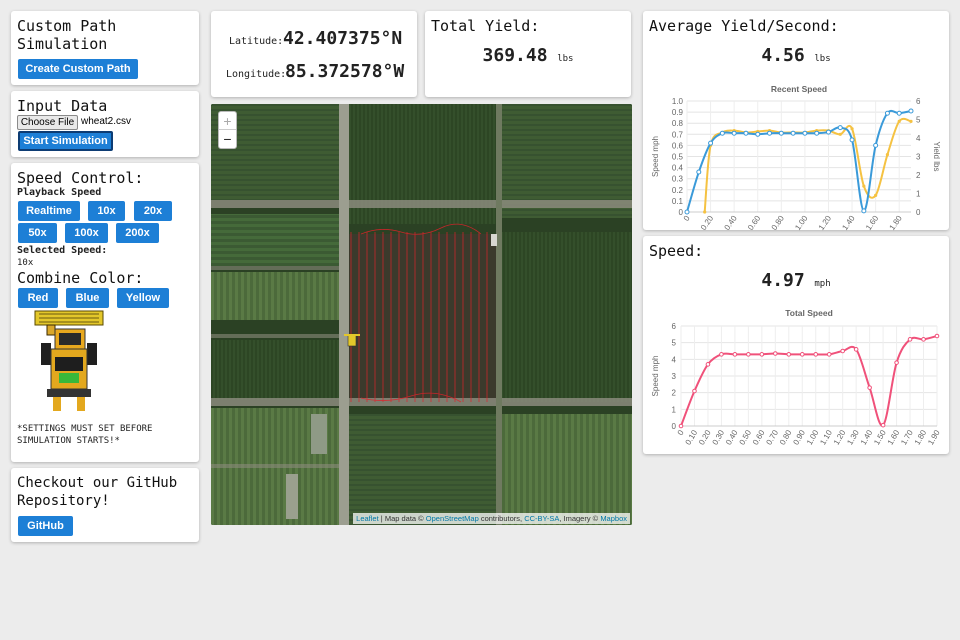 This screenshot has width=960, height=640. What do you see at coordinates (778, 222) in the screenshot?
I see `x-tick-label: 0.80` at bounding box center [778, 222].